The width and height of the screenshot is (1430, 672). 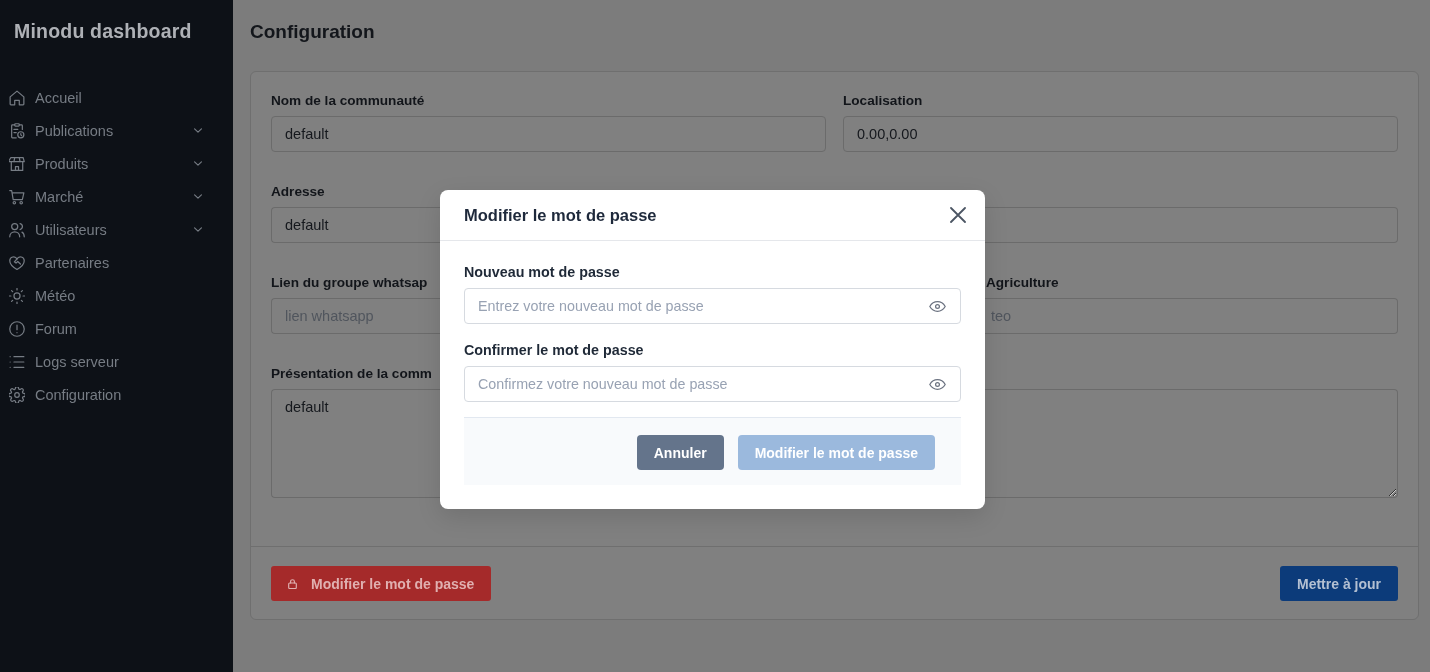 I want to click on users-icon, so click(x=17, y=229).